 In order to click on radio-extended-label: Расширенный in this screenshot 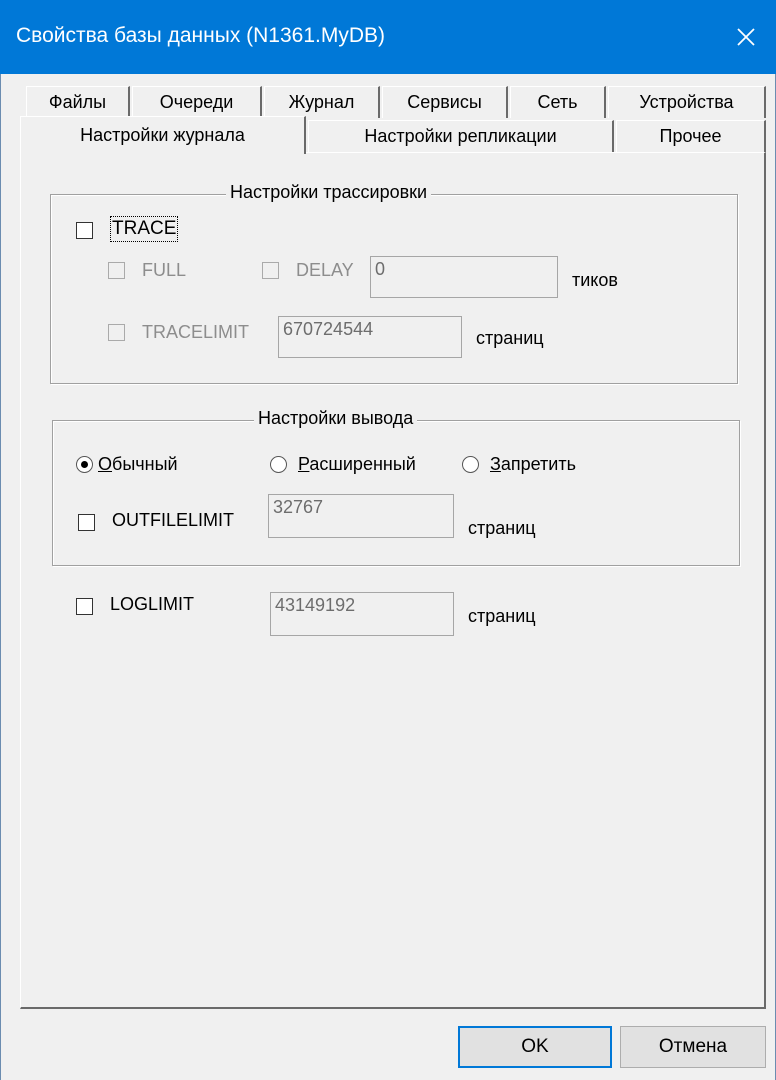, I will do `click(357, 464)`.